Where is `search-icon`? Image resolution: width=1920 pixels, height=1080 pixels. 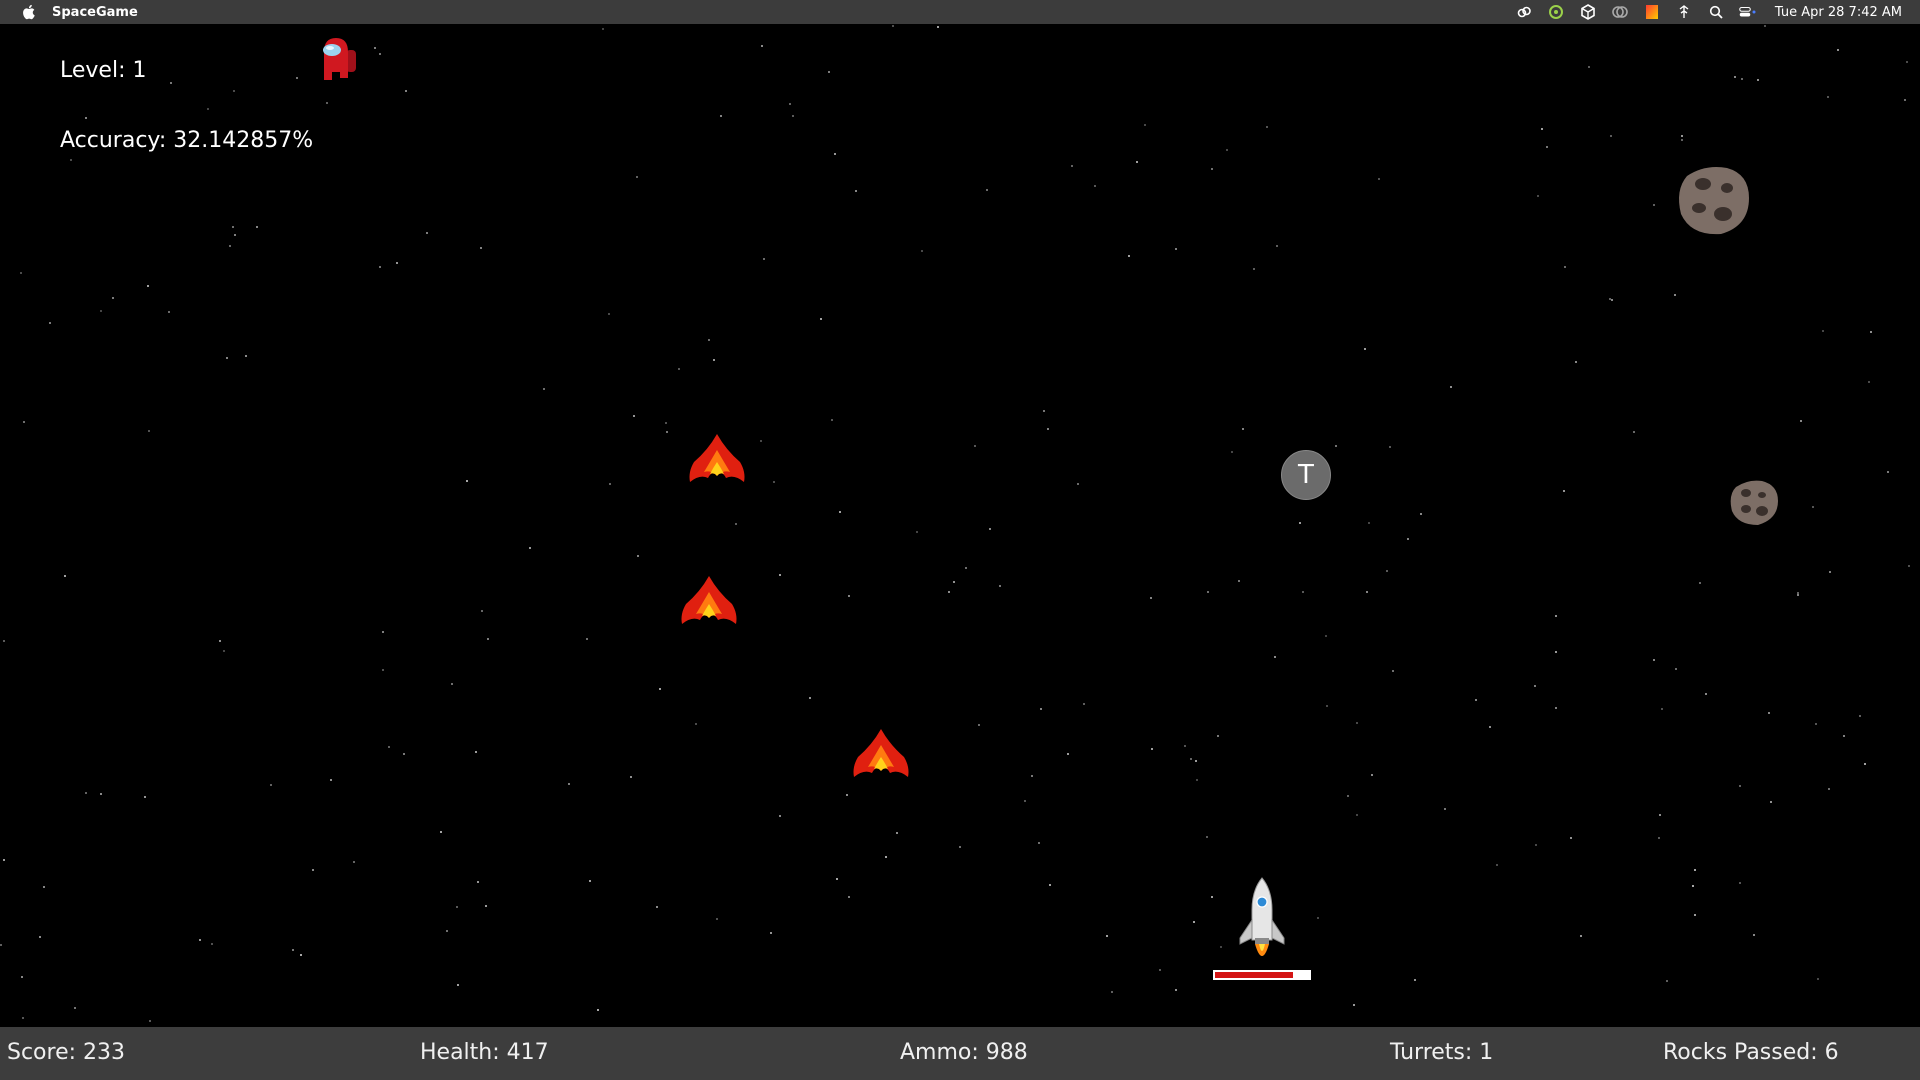
search-icon is located at coordinates (1716, 12).